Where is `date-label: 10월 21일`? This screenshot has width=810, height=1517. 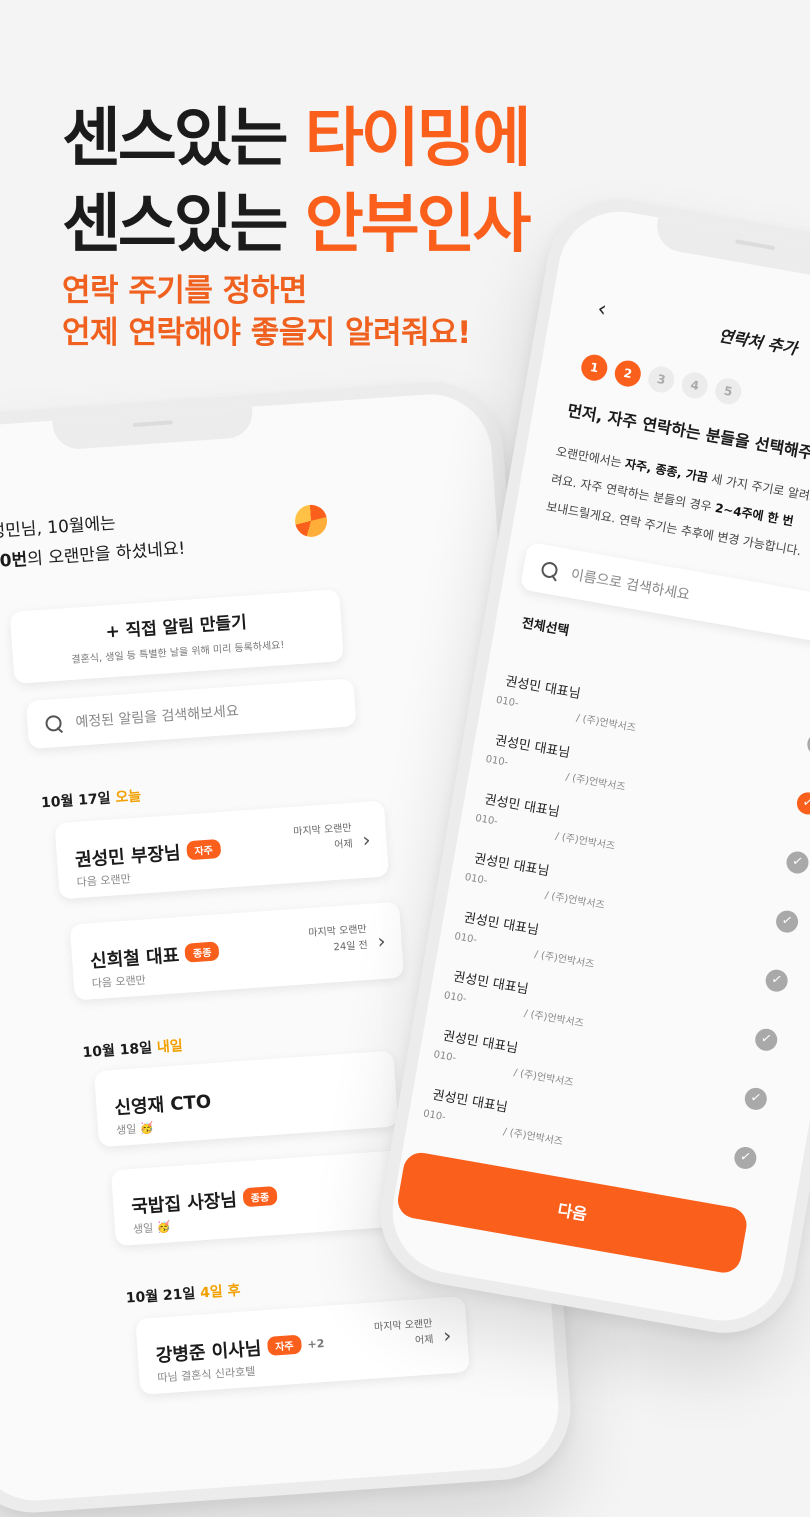 date-label: 10월 21일 is located at coordinates (160, 1296).